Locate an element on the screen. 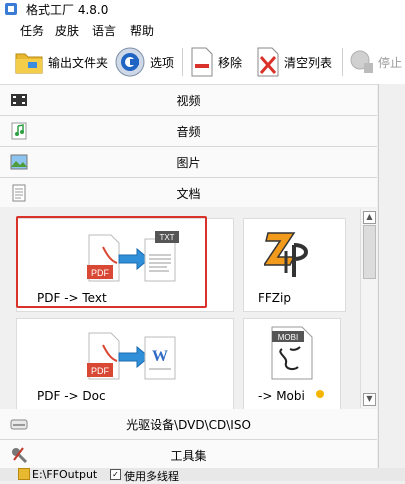 The height and width of the screenshot is (484, 405). title-bar: 格式工厂 4.8.0 is located at coordinates (202, 9).